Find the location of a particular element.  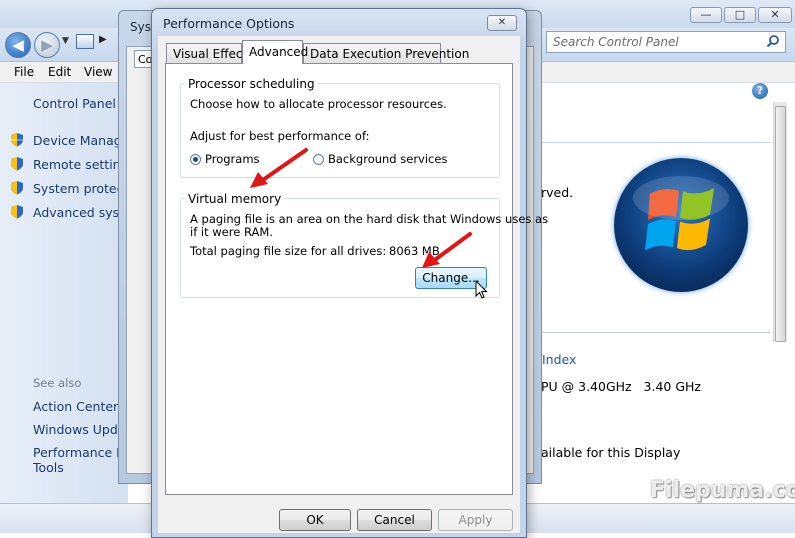

search-icon is located at coordinates (773, 43).